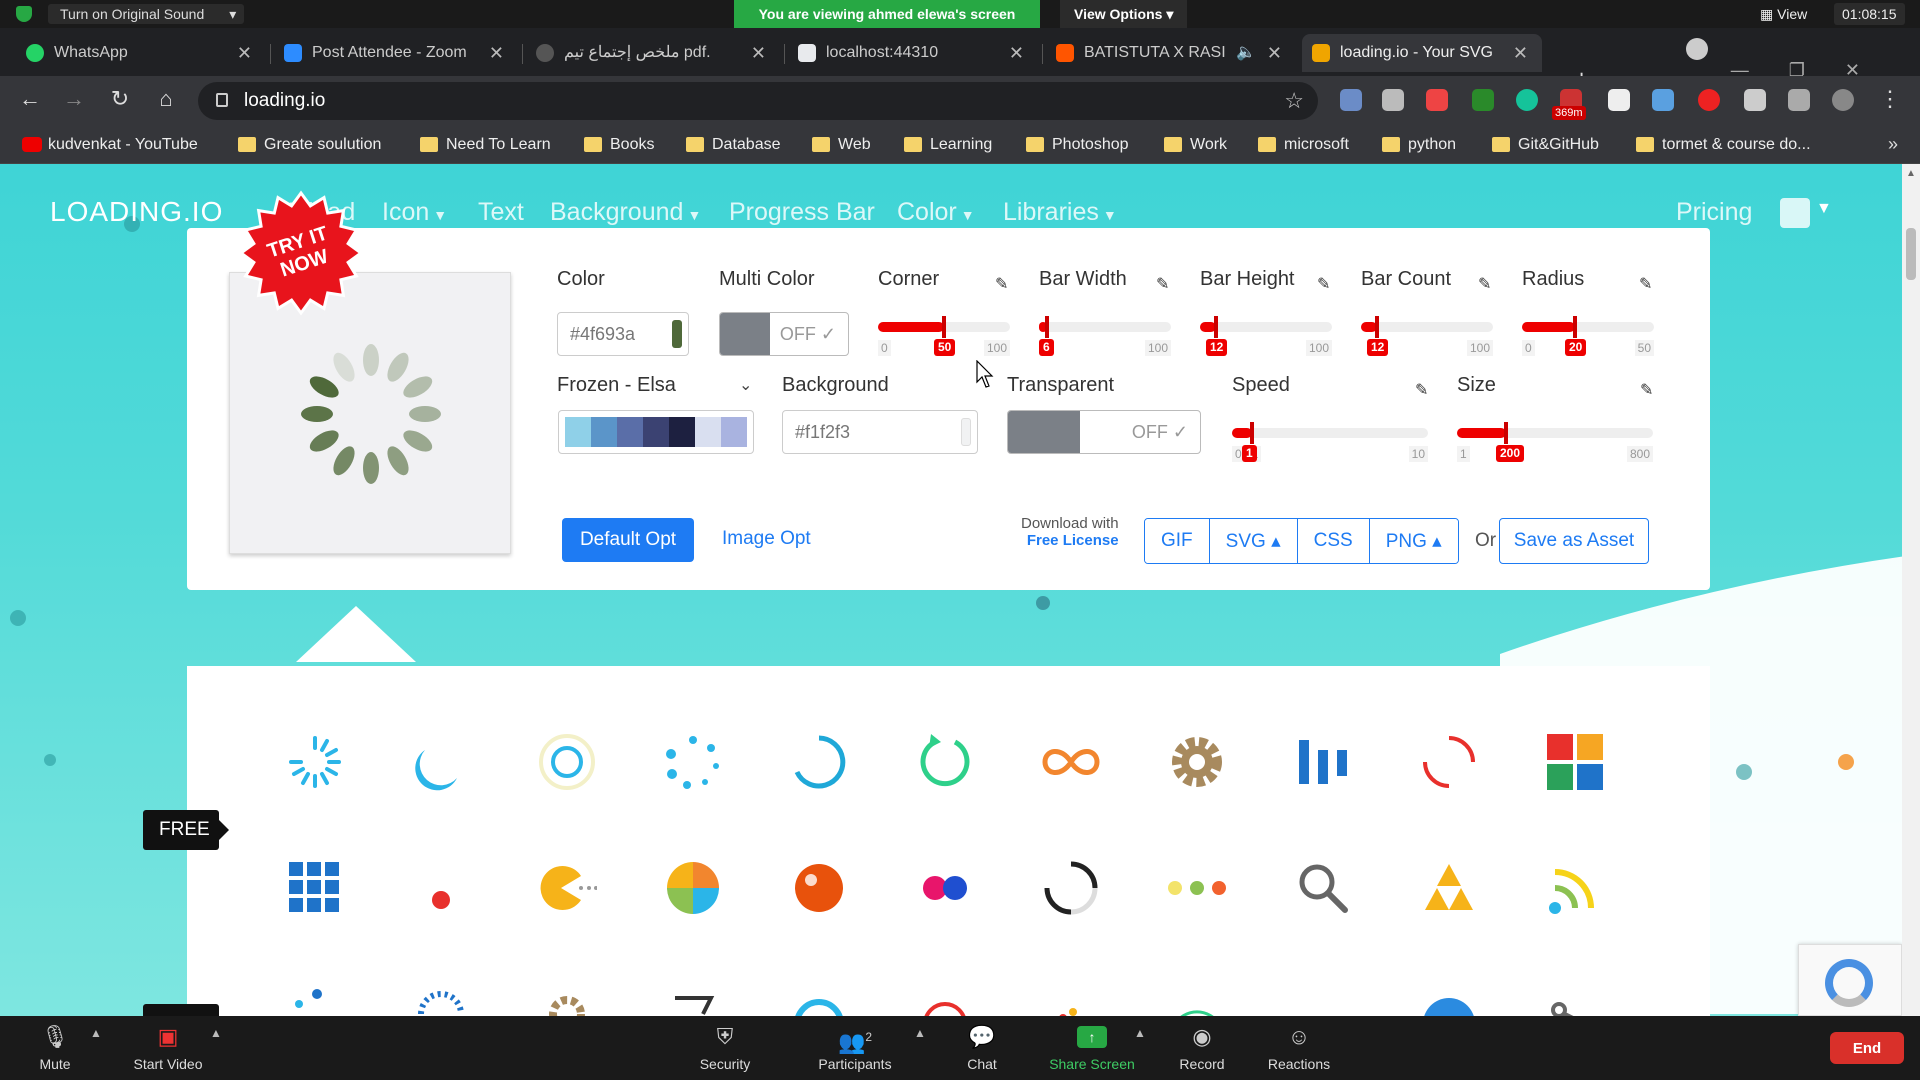  Describe the element at coordinates (1413, 541) in the screenshot. I see `download-png-button: PNG ▴` at that location.